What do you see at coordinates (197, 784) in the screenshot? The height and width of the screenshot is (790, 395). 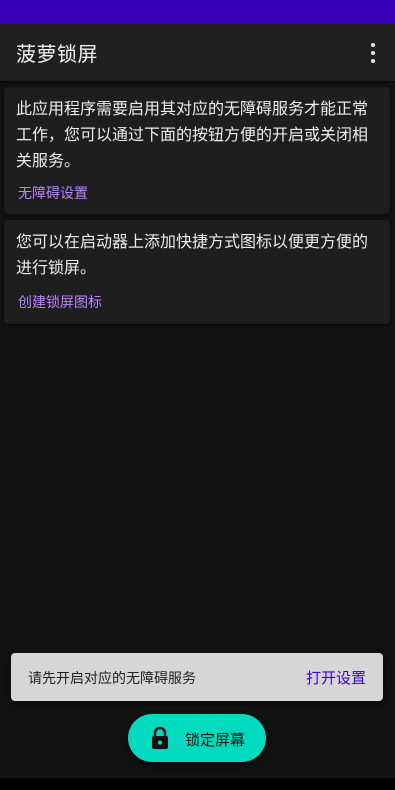 I see `navigation-bar` at bounding box center [197, 784].